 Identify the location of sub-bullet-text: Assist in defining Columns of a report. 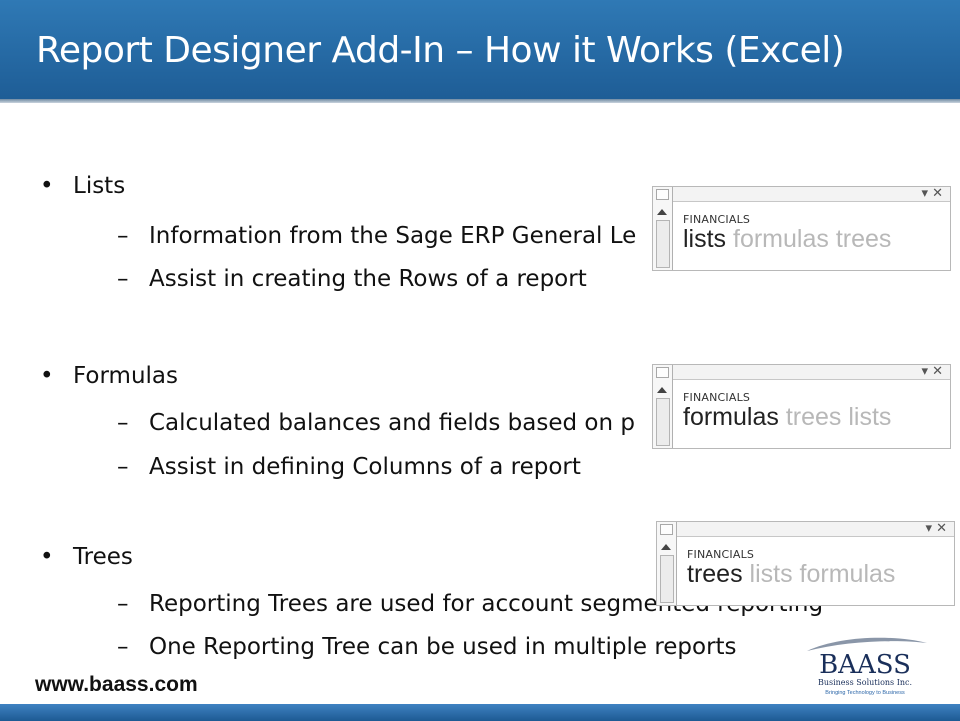
(365, 467).